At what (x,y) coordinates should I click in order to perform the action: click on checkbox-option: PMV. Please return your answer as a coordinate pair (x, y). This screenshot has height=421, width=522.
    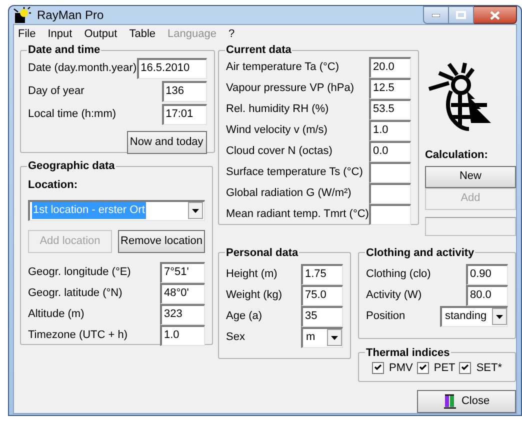
    Looking at the image, I should click on (392, 368).